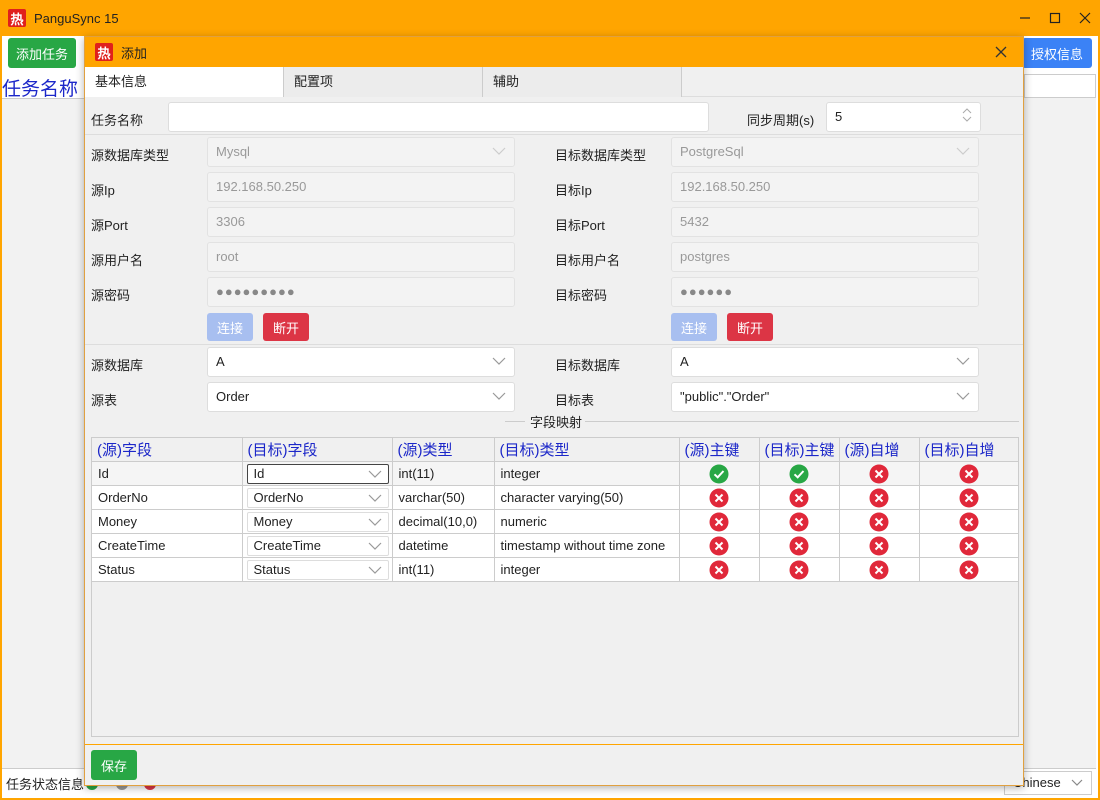 Image resolution: width=1100 pixels, height=800 pixels. I want to click on source-port-input: 3306, so click(361, 222).